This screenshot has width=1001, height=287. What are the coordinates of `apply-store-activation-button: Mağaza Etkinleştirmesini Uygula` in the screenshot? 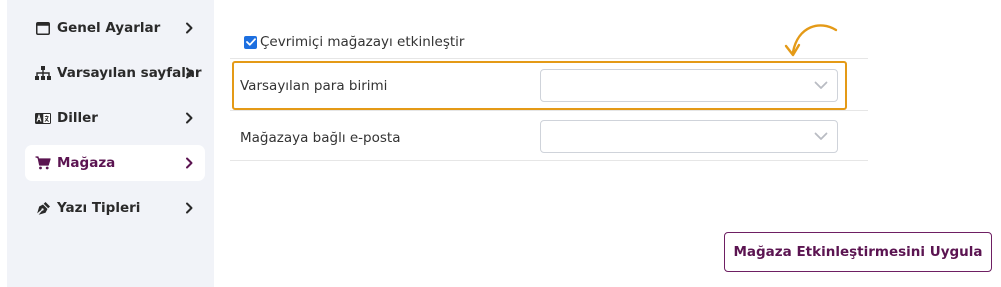 It's located at (858, 252).